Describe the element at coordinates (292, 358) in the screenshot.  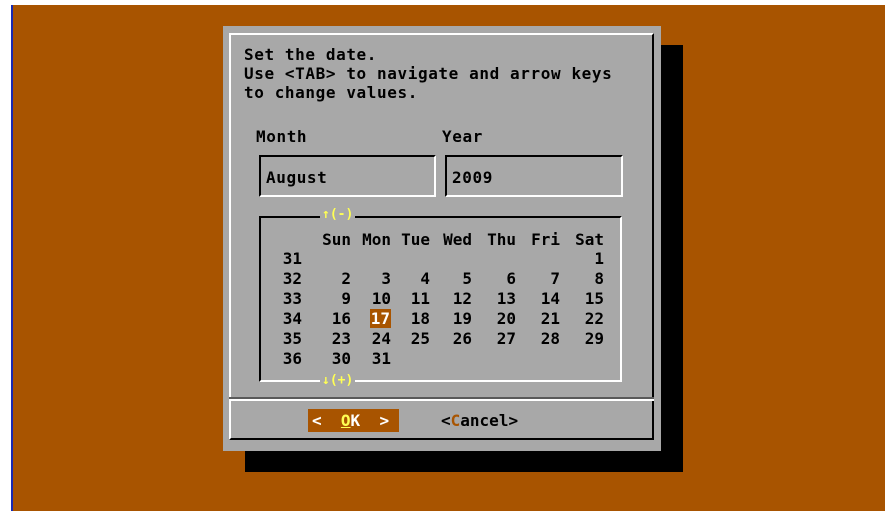
I see `week-number: 36` at that location.